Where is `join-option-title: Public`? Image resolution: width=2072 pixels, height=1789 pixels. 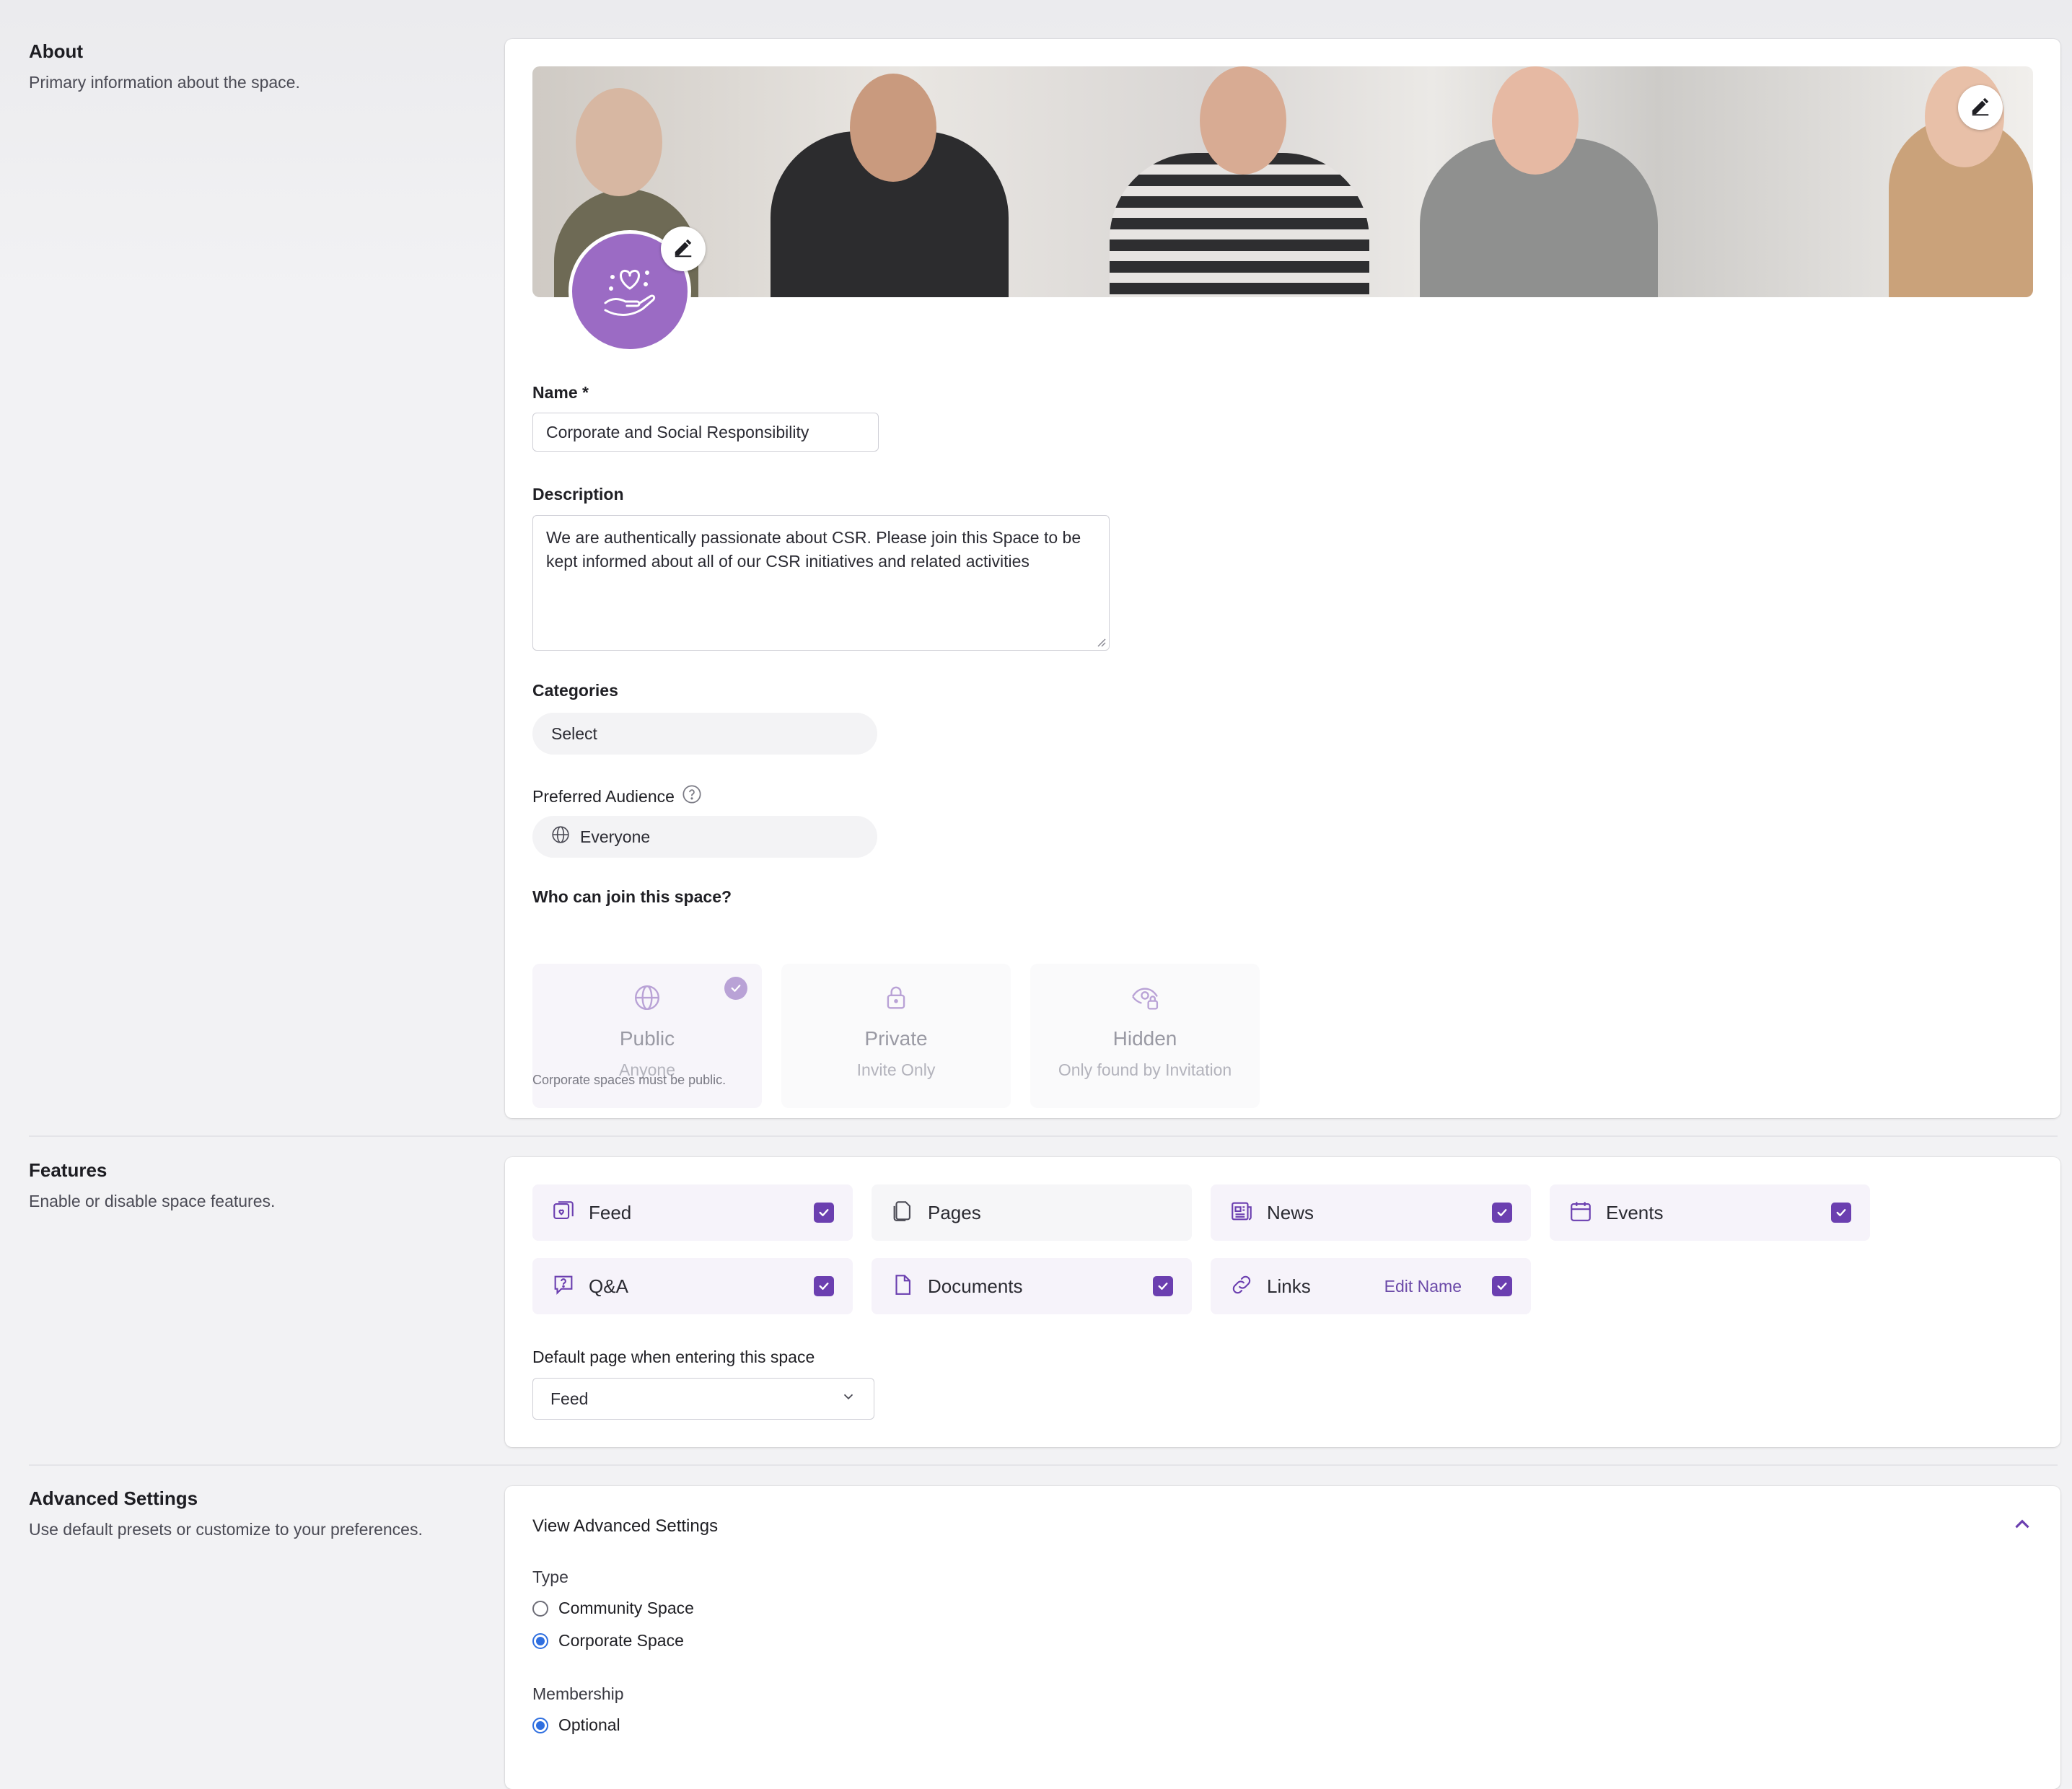
join-option-title: Public is located at coordinates (647, 1038).